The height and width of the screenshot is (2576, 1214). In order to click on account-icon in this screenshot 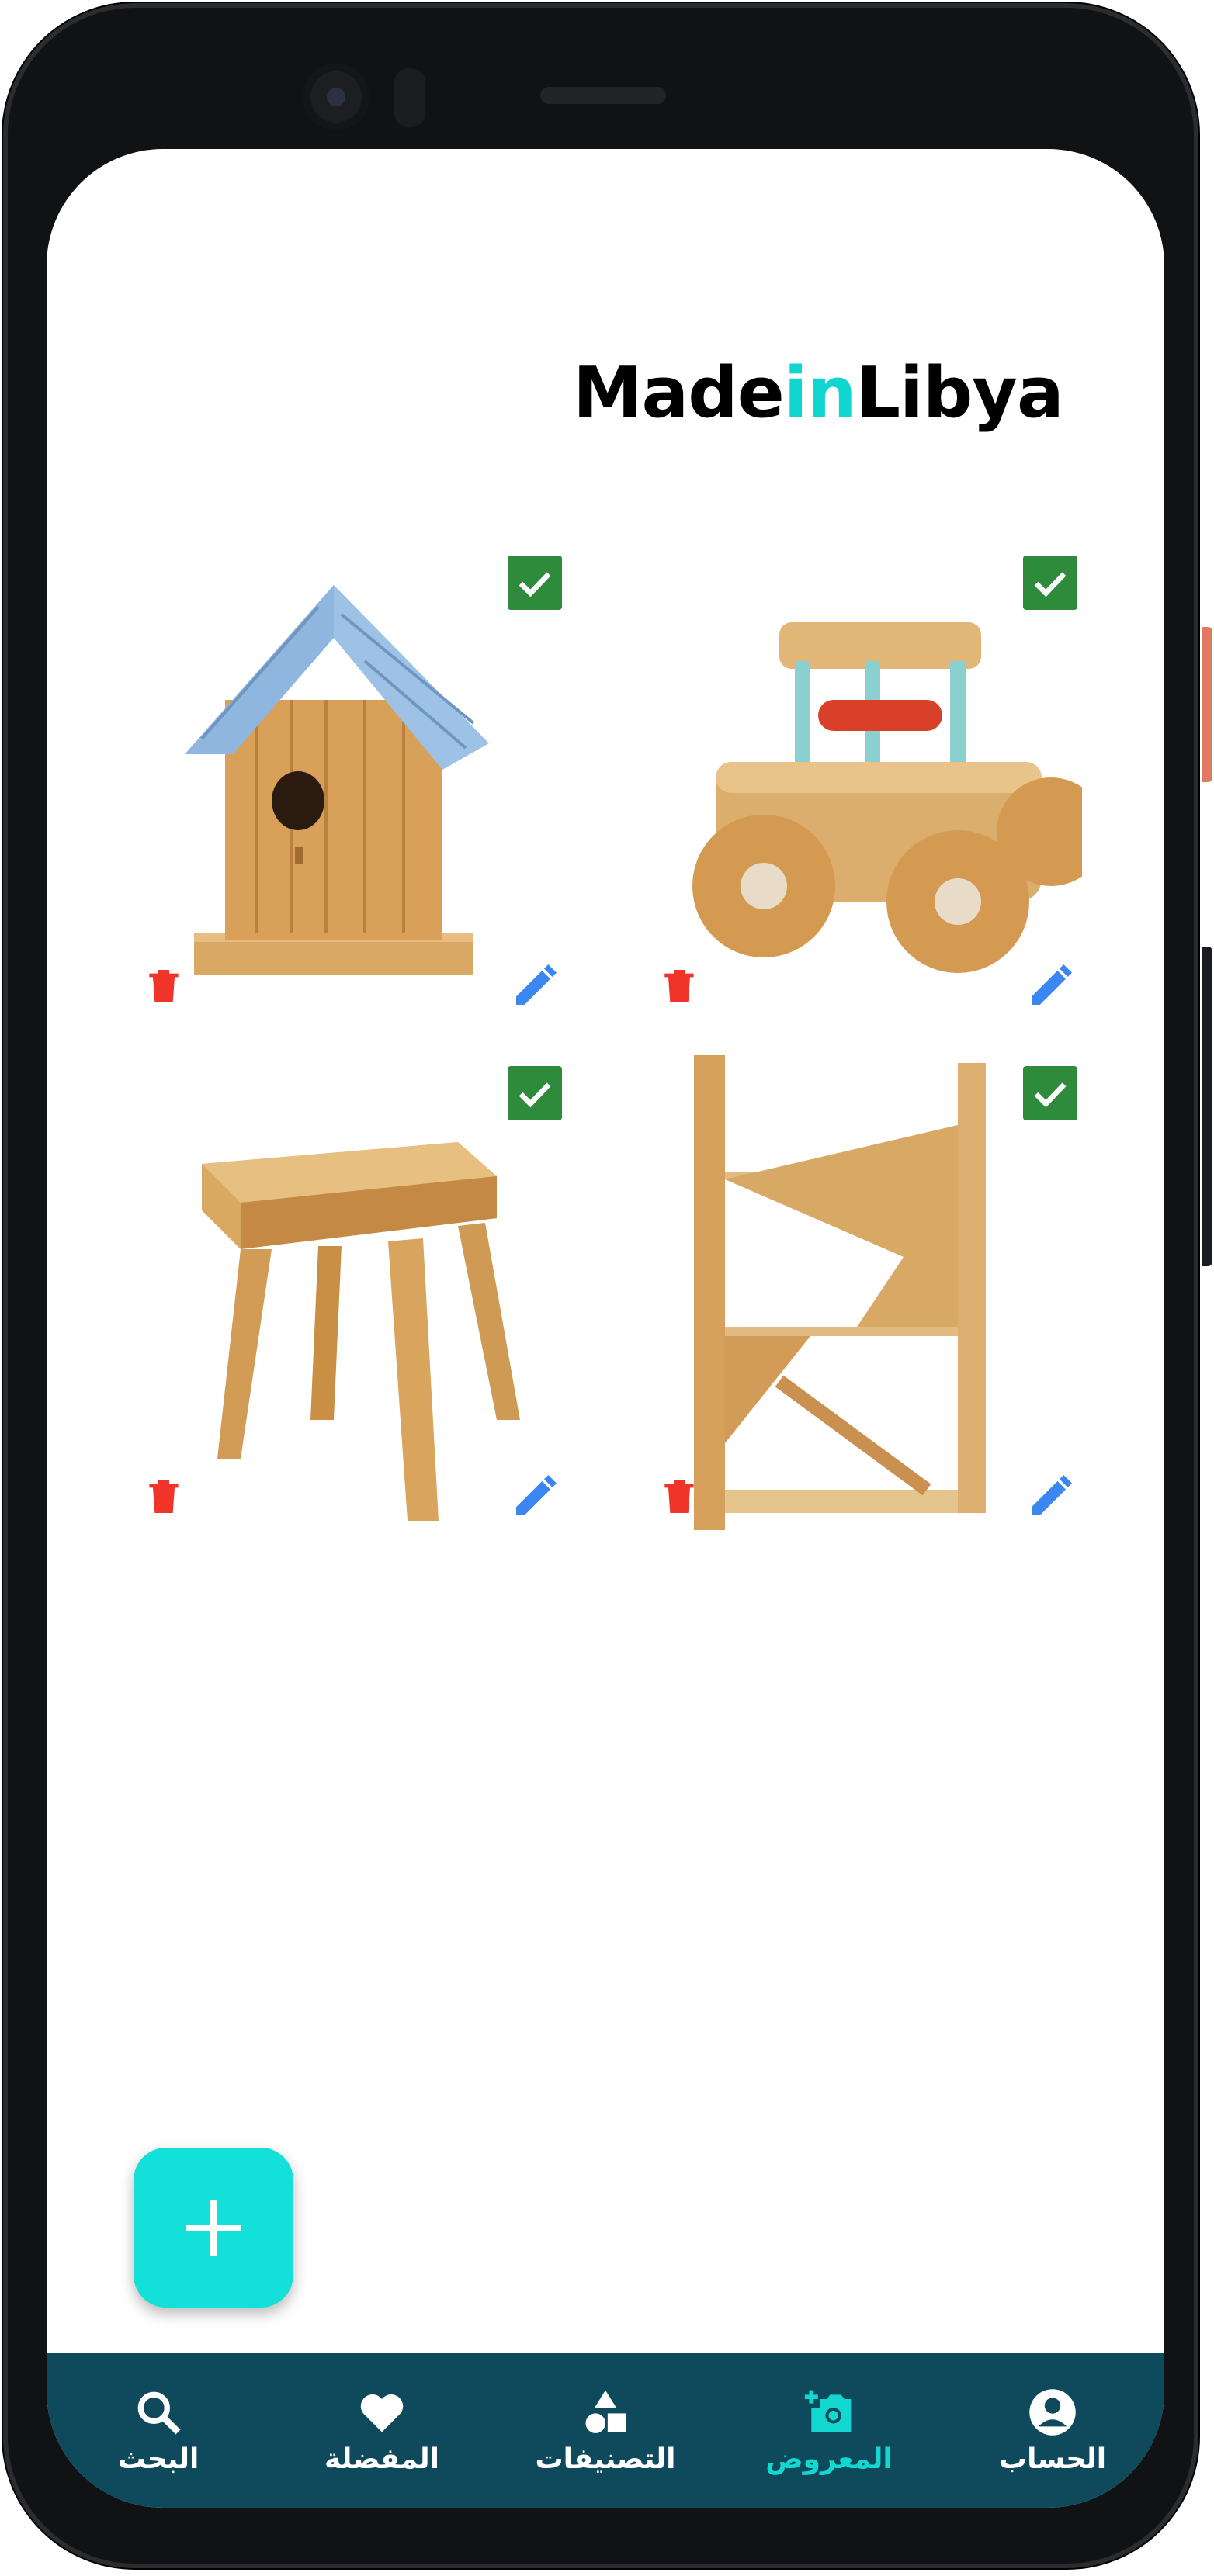, I will do `click(1052, 2412)`.